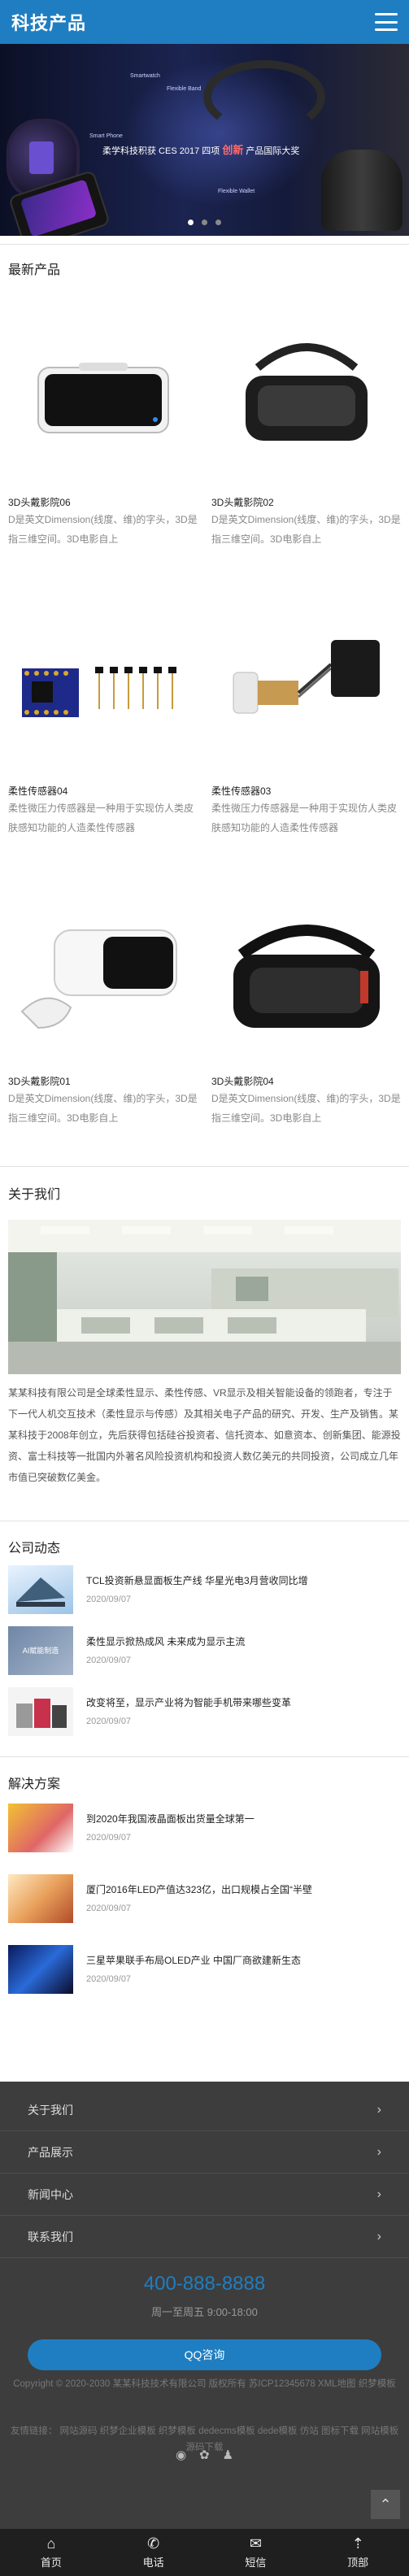  Describe the element at coordinates (255, 2544) in the screenshot. I see `message-icon: ✉` at that location.